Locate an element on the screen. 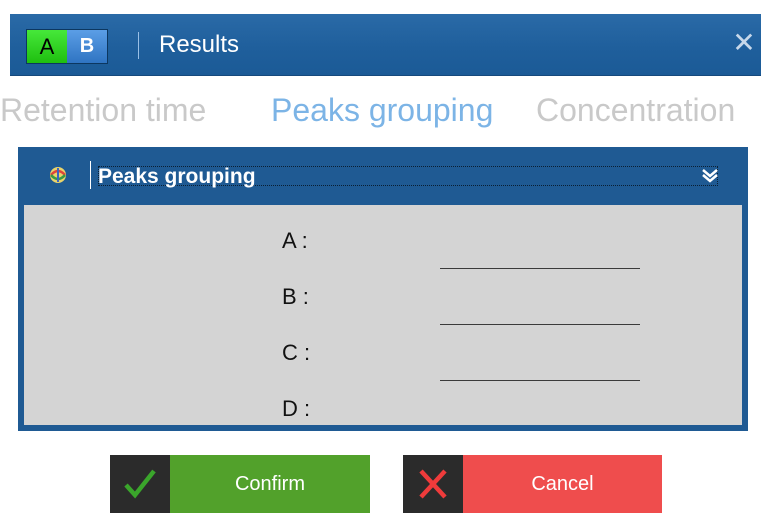 The height and width of the screenshot is (516, 761). field-label-c: C : is located at coordinates (296, 352).